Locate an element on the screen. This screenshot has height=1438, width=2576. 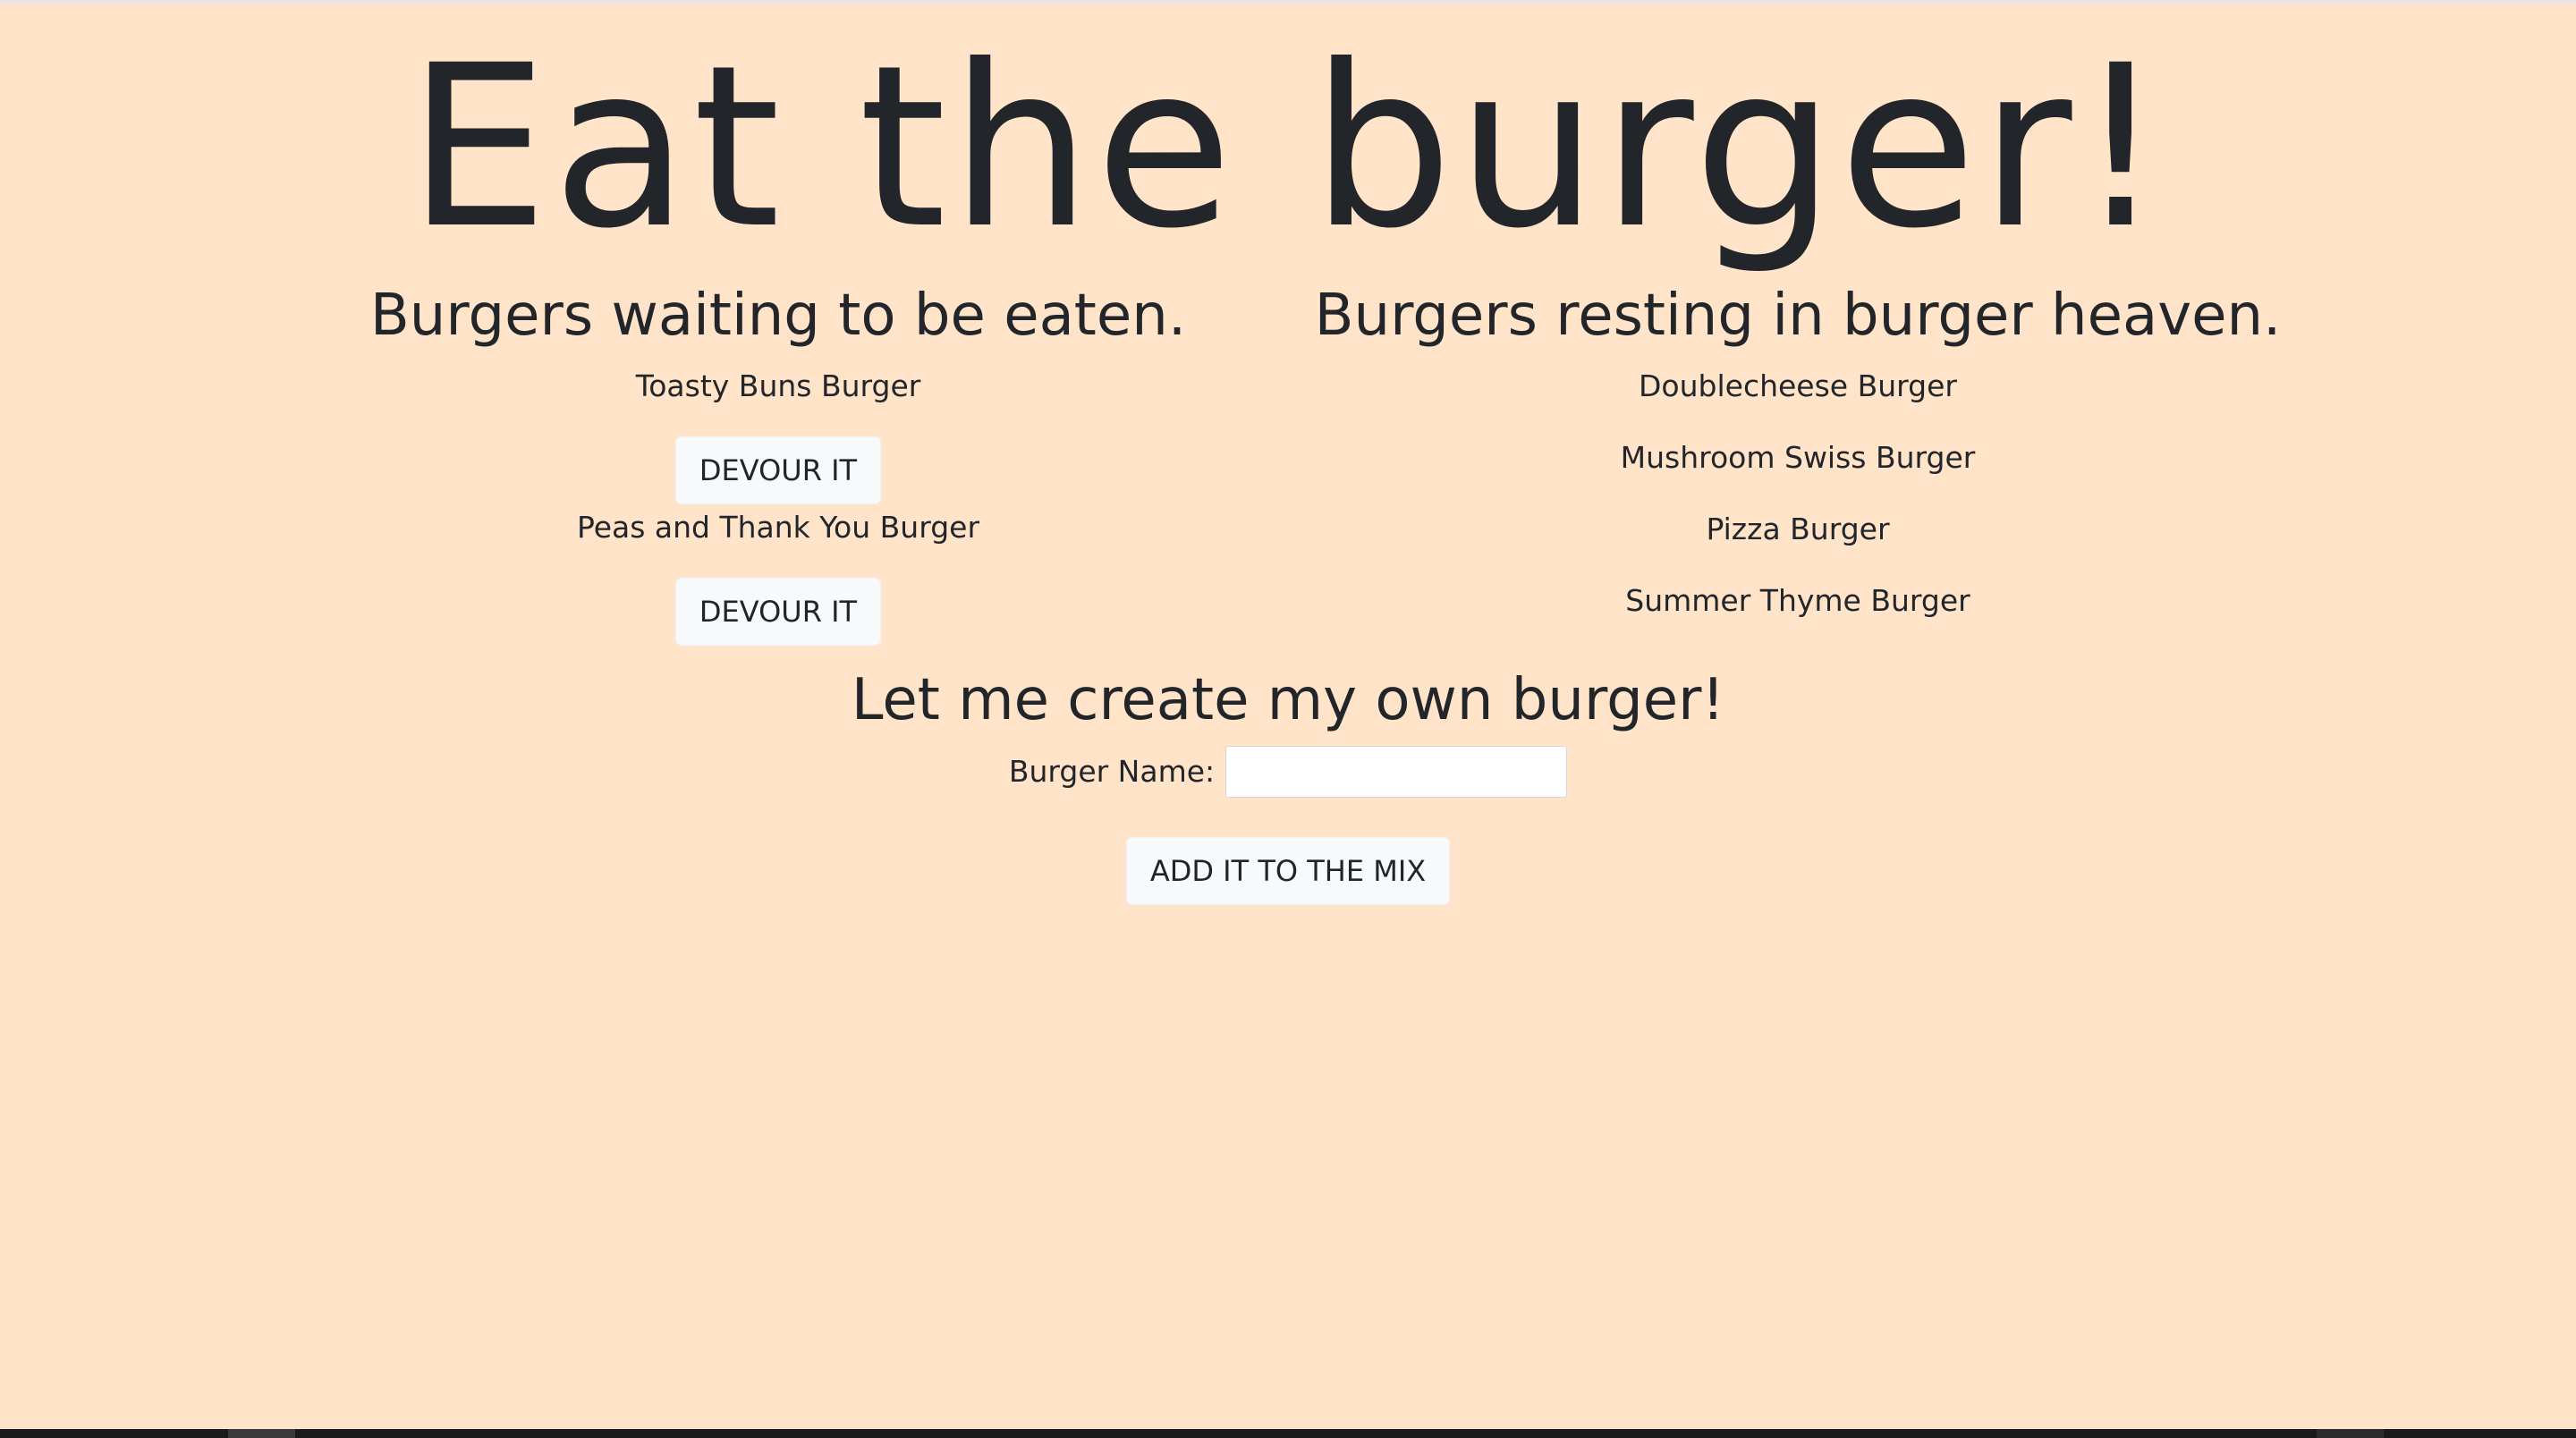
waiting-burgers-heading: Burgers waiting to be eaten. is located at coordinates (778, 316).